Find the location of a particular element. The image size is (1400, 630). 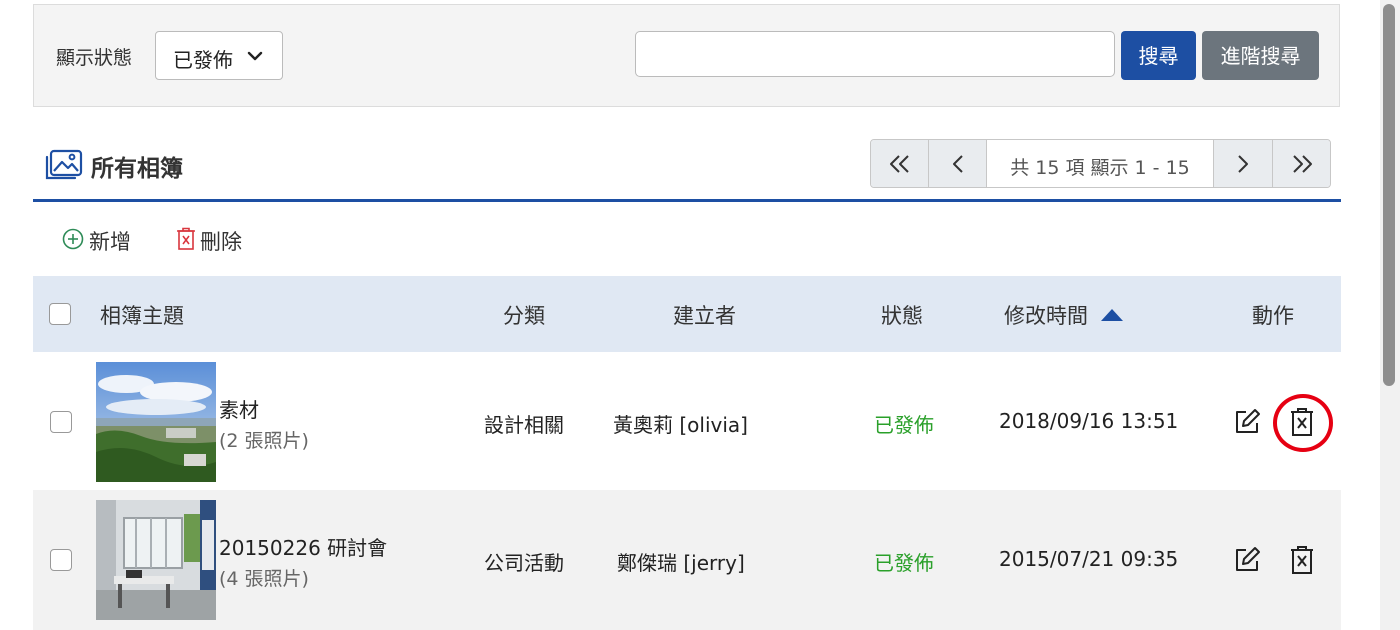

album-name: 20150226 研討會 is located at coordinates (303, 546).